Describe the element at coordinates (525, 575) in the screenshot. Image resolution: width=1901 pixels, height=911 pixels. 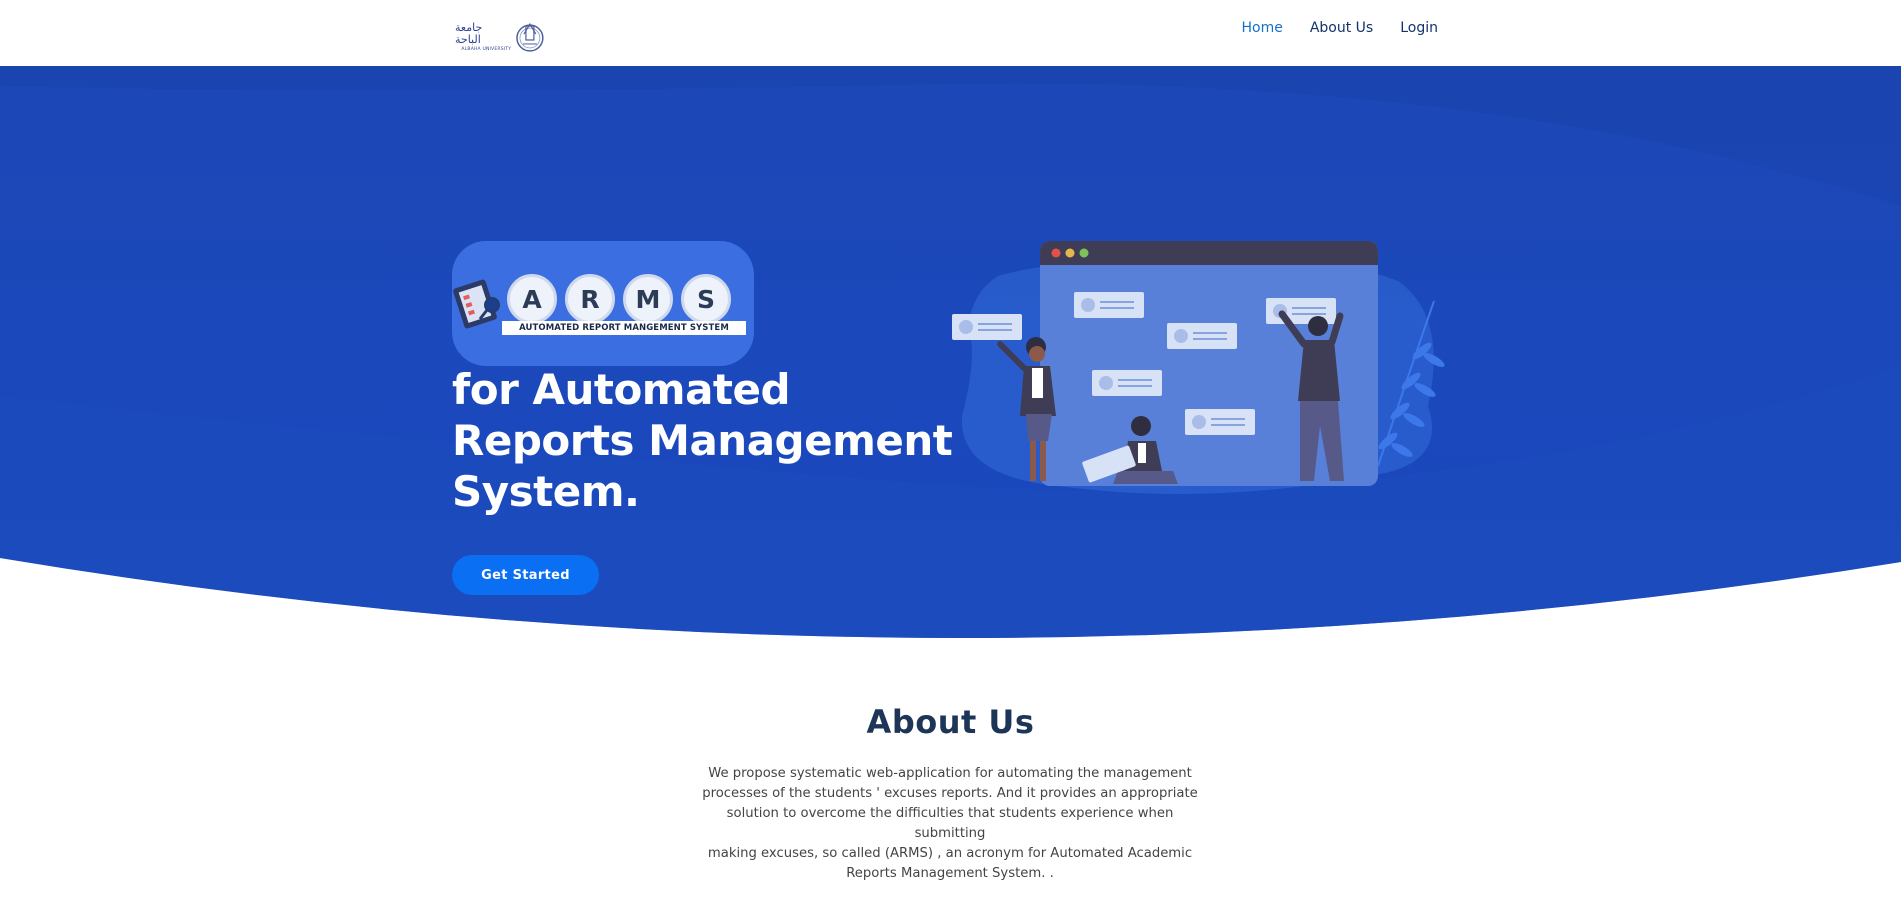
I see `get-started-button: Get Started` at that location.